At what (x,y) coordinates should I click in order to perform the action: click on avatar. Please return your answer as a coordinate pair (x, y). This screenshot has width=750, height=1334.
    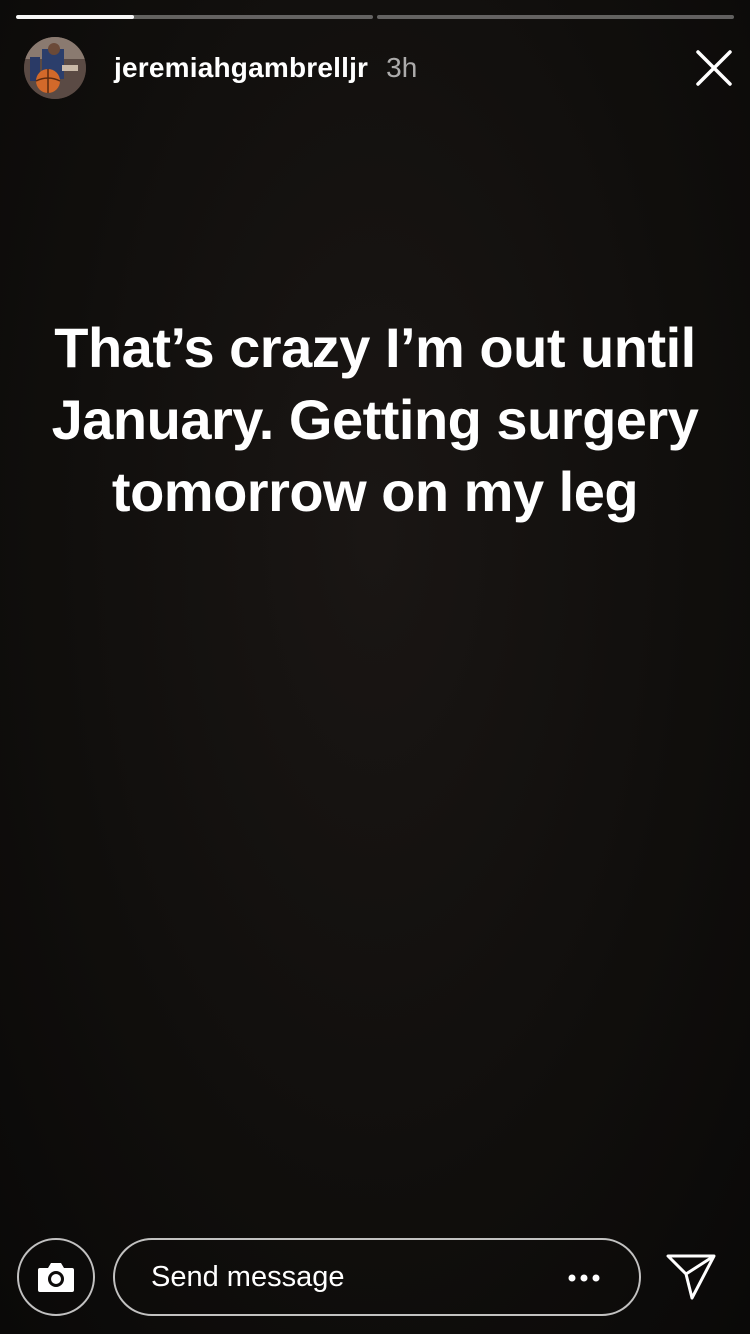
    Looking at the image, I should click on (55, 68).